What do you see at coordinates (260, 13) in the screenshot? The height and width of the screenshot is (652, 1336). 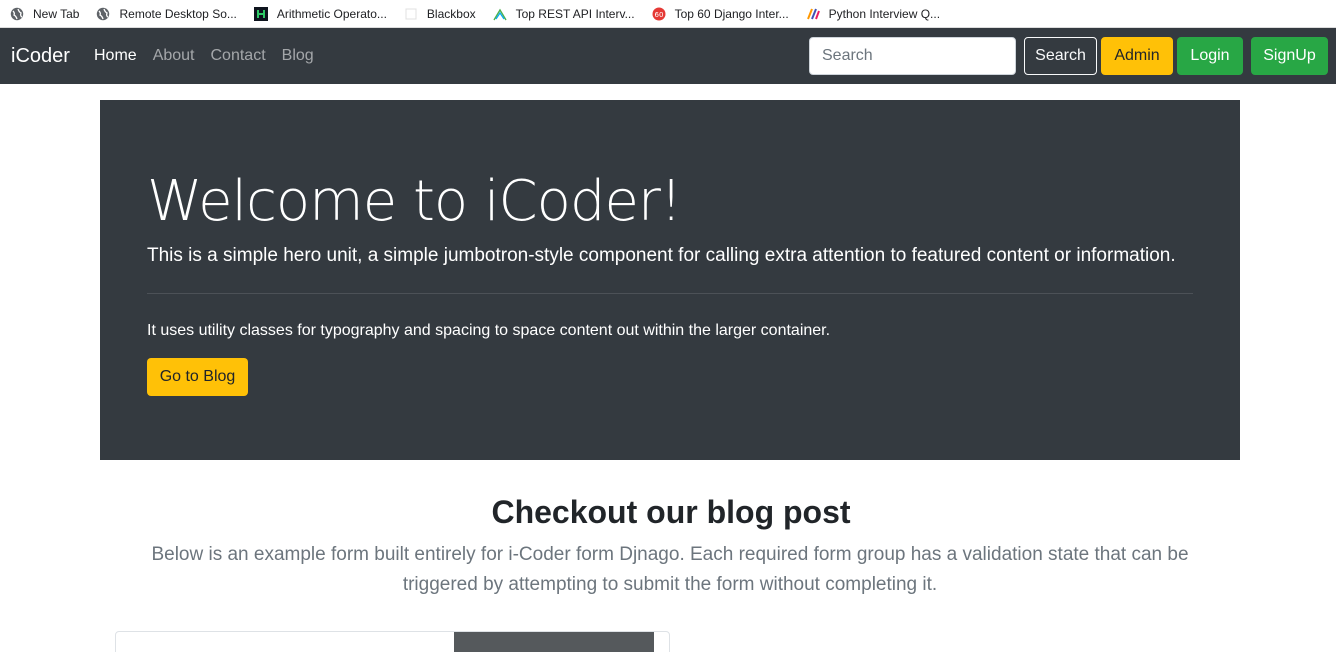 I see `hackerrank-icon` at bounding box center [260, 13].